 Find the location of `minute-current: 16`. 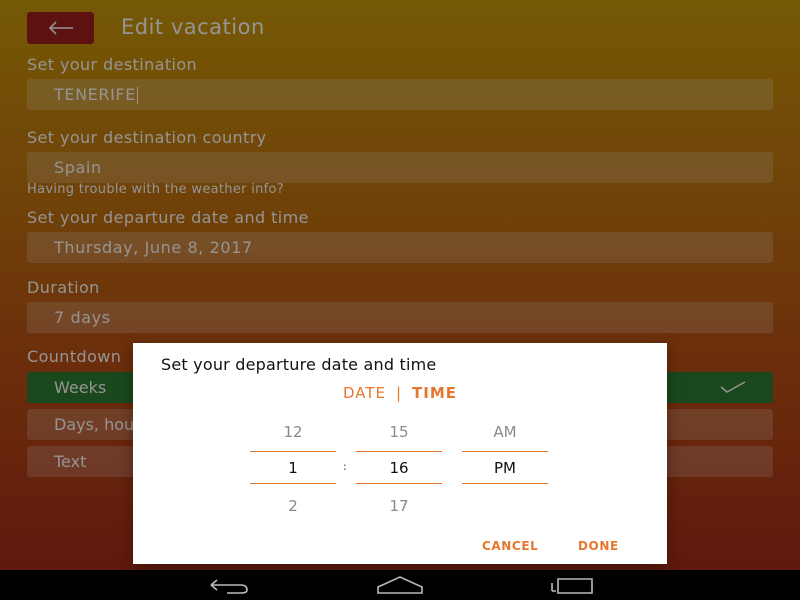

minute-current: 16 is located at coordinates (399, 468).